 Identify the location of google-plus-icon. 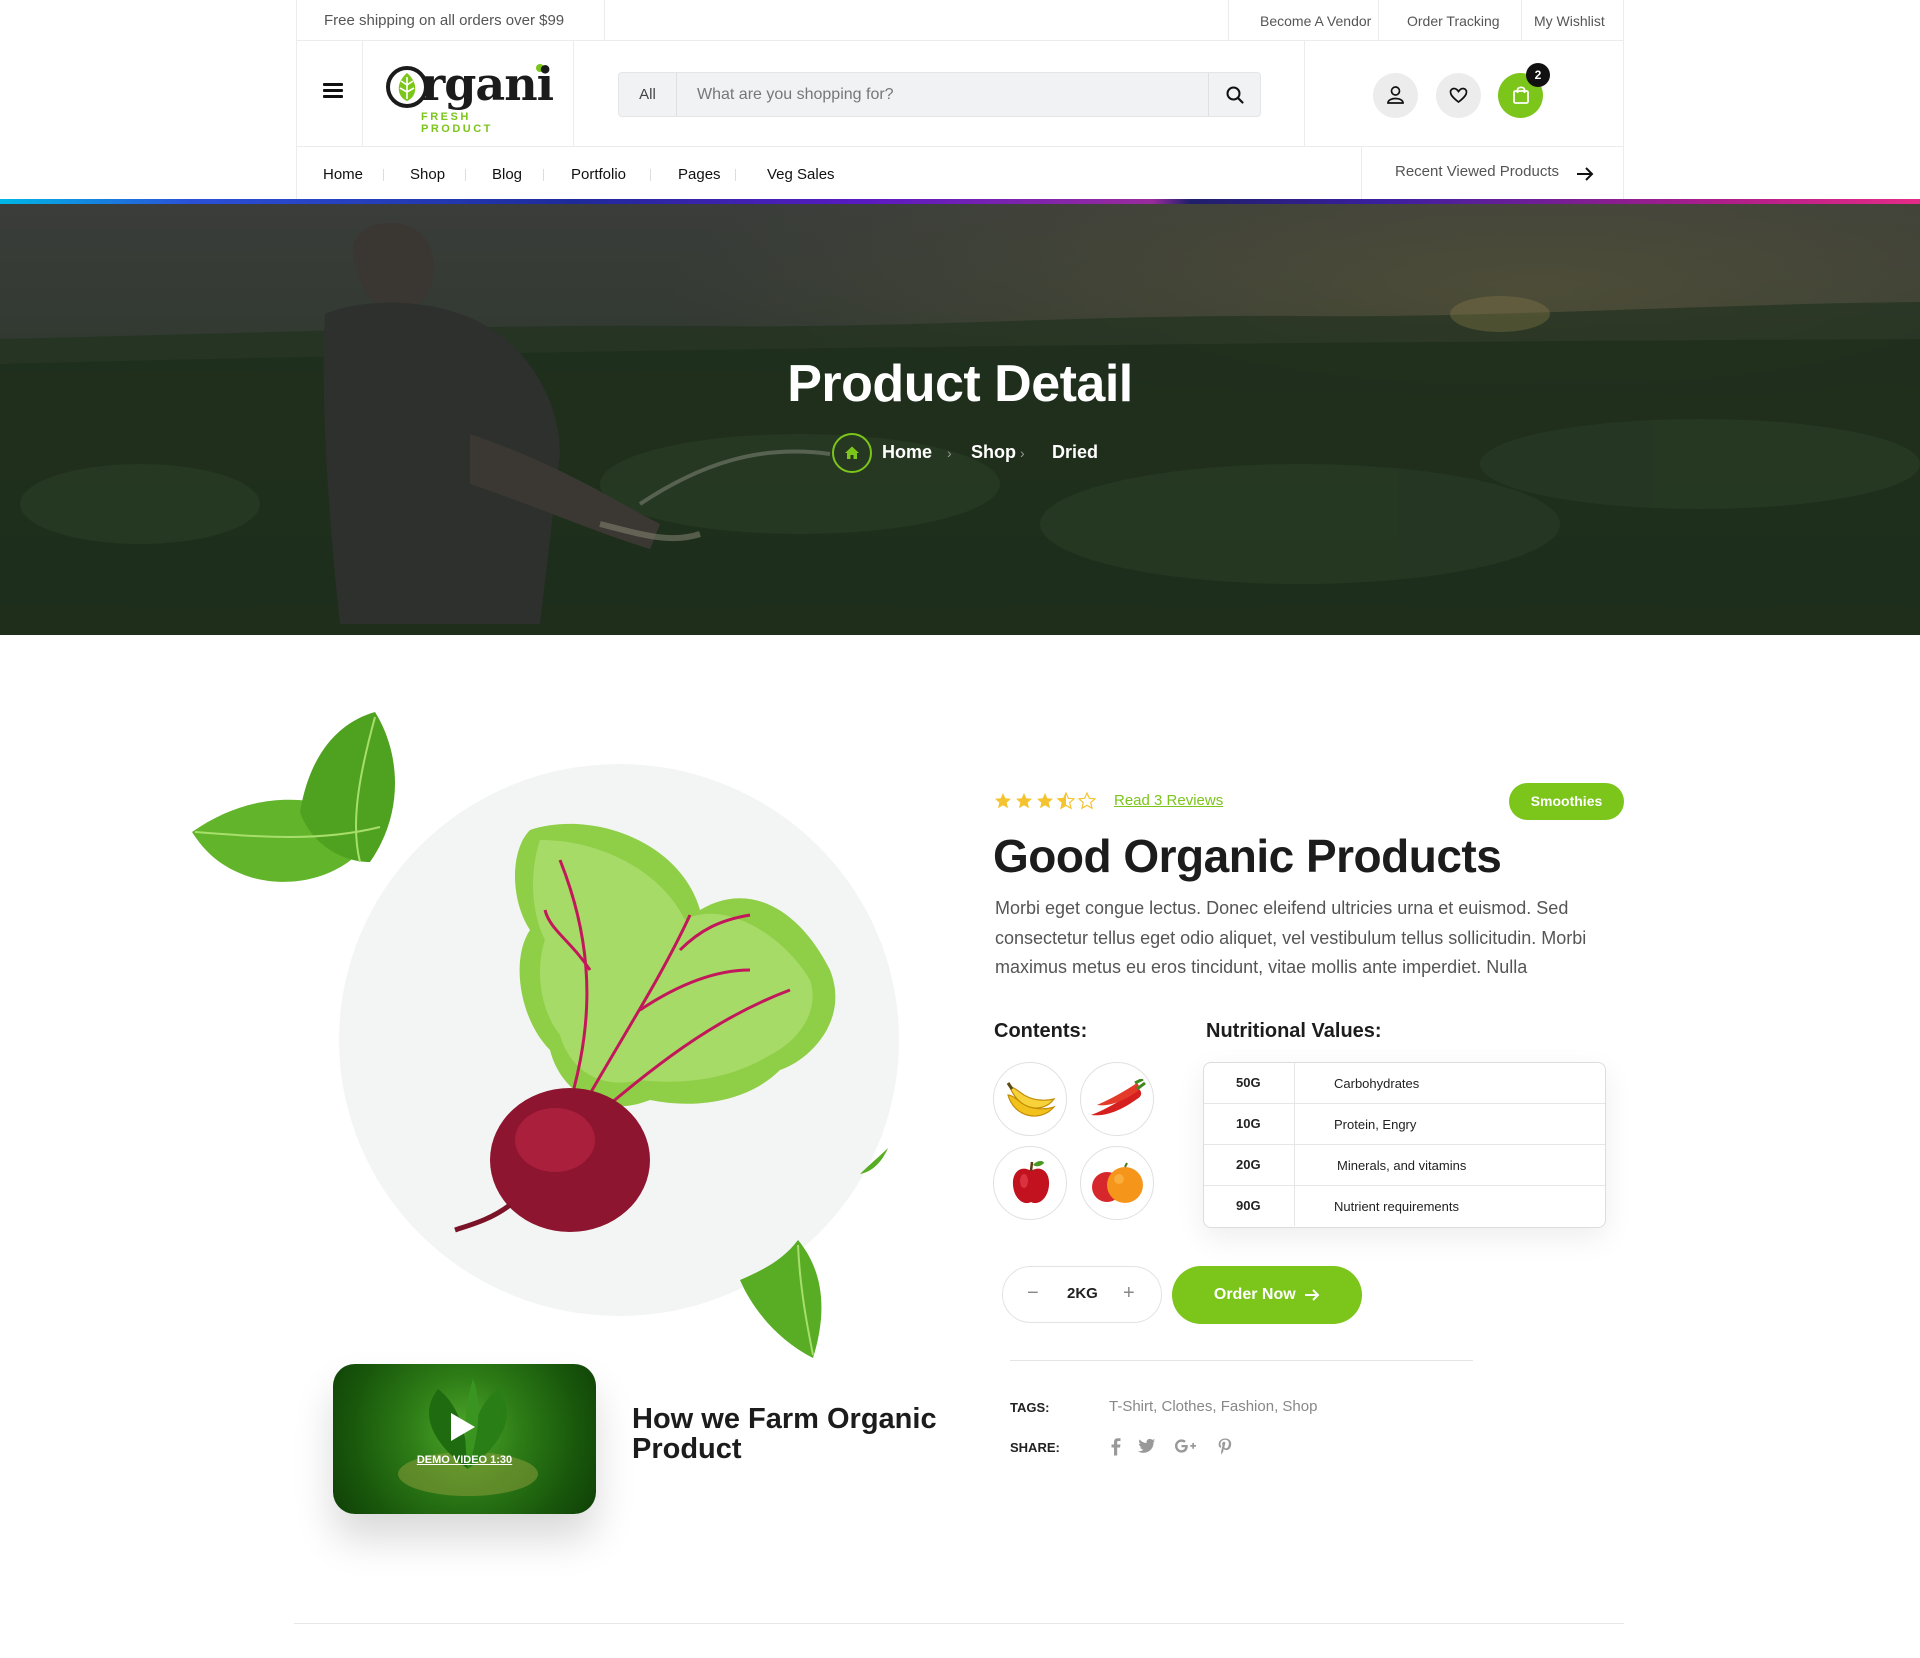
(1186, 1446).